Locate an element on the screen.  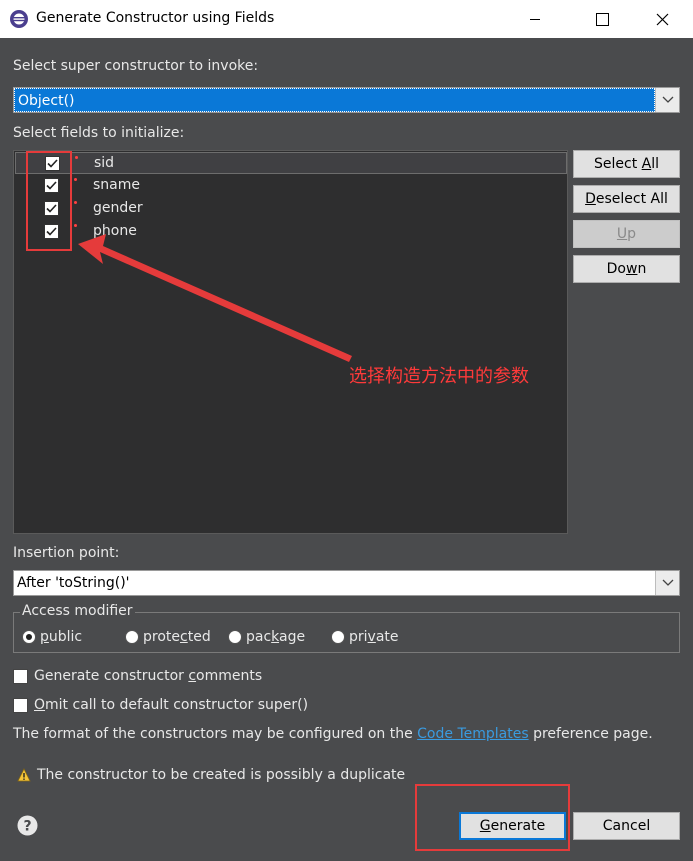
code-templates-link: Code Templates is located at coordinates (472, 734).